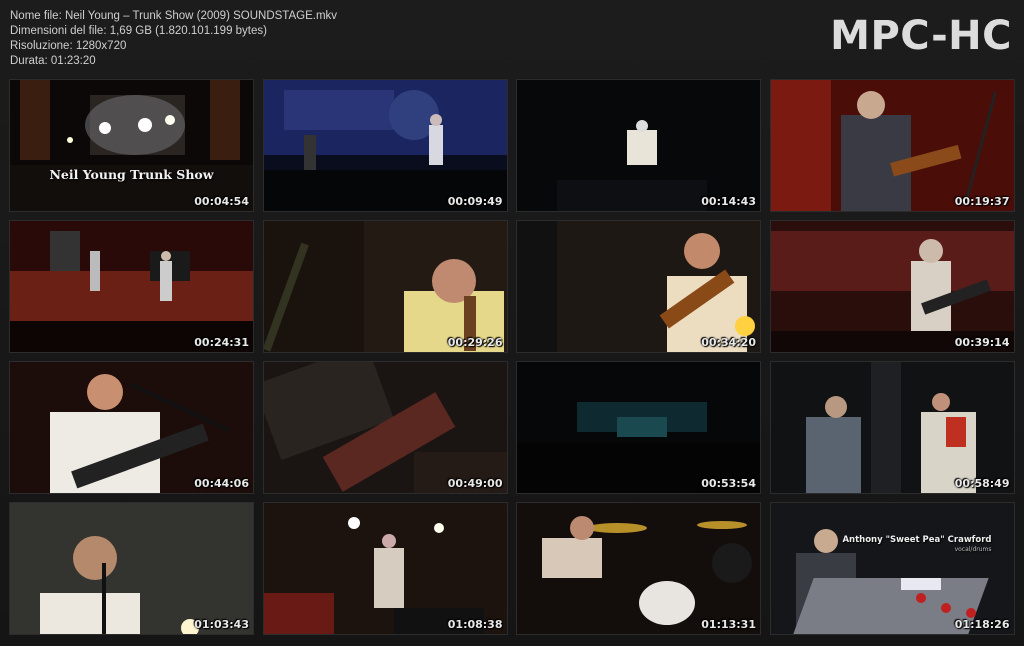 The image size is (1024, 646). I want to click on backstage-people-icon, so click(892, 427).